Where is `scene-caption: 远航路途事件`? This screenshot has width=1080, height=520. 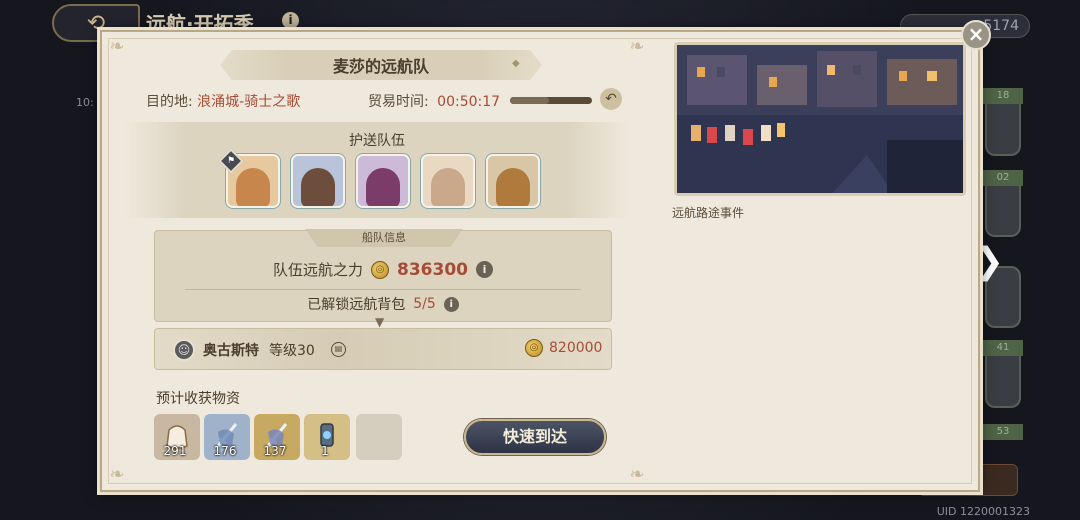 scene-caption: 远航路途事件 is located at coordinates (708, 213).